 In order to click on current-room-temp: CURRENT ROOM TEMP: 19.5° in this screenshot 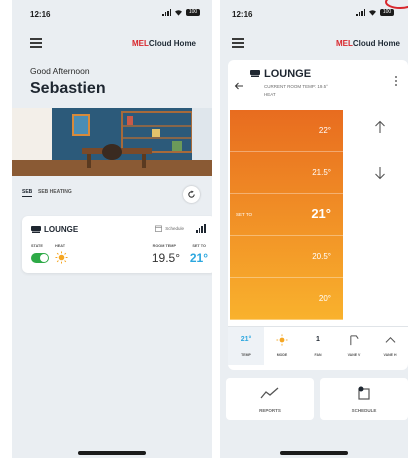, I will do `click(296, 86)`.